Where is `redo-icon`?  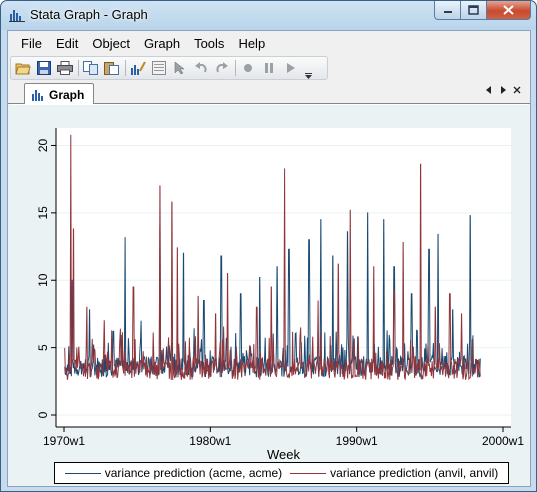
redo-icon is located at coordinates (222, 67).